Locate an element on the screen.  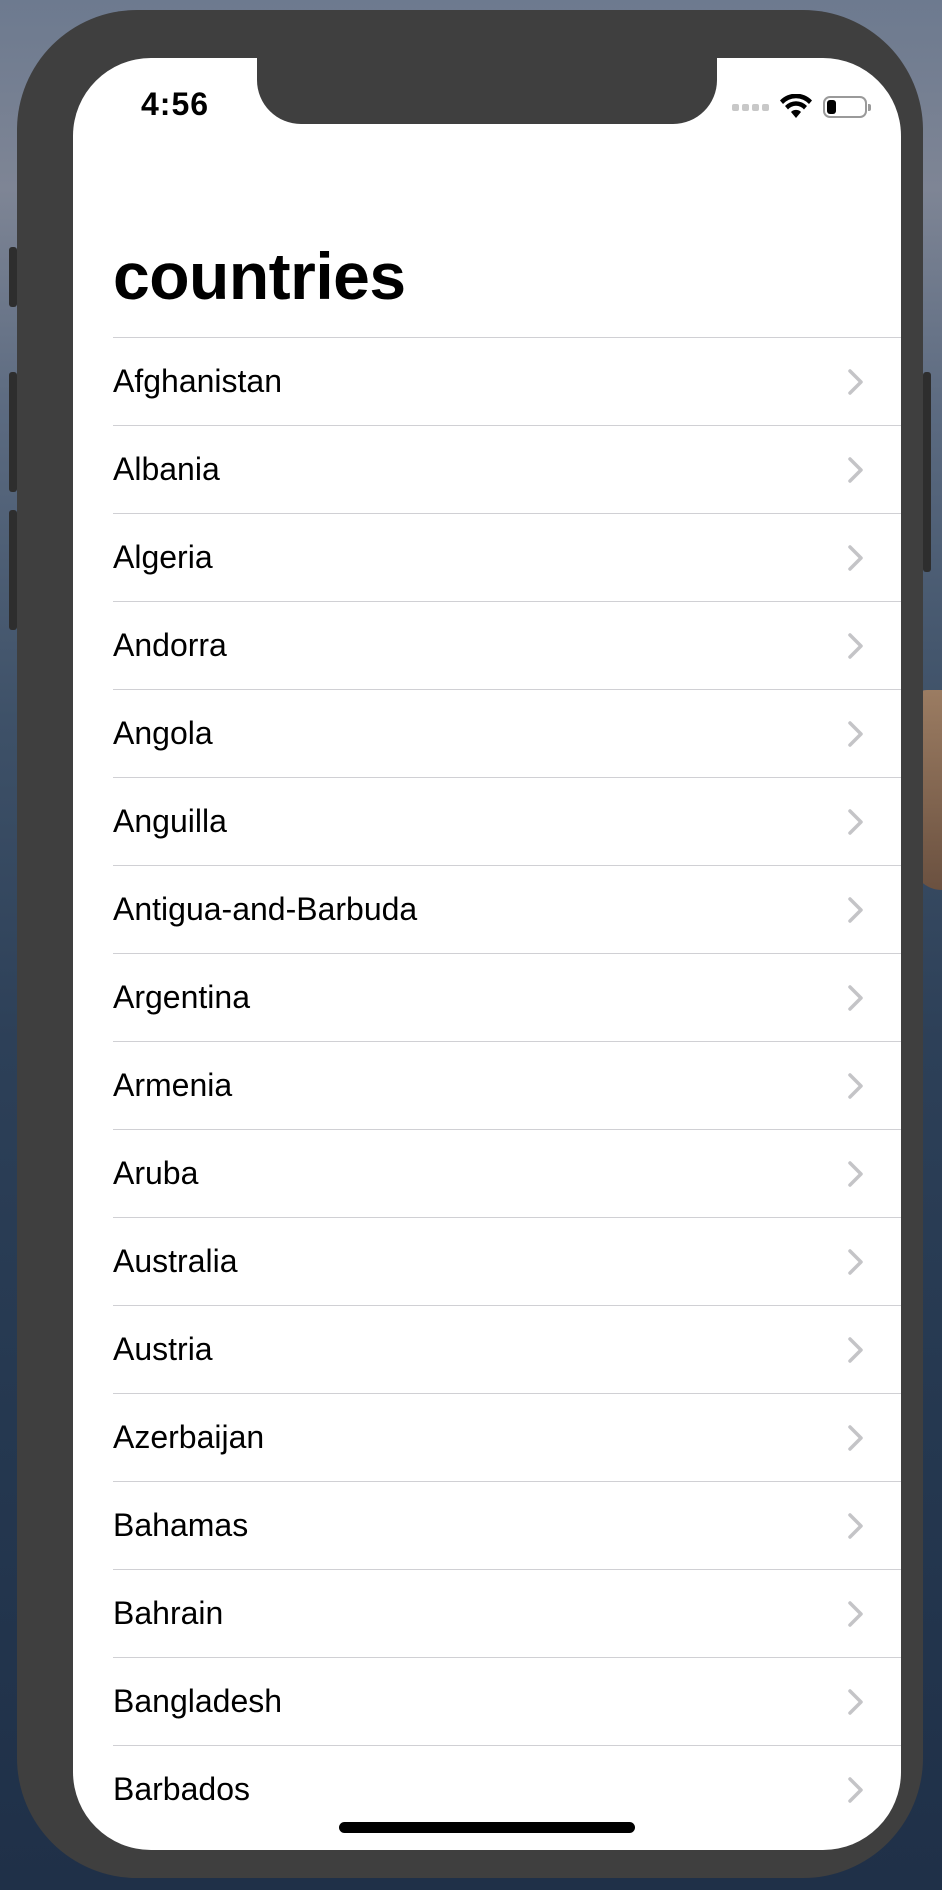
list-item-label: Australia is located at coordinates (175, 1261).